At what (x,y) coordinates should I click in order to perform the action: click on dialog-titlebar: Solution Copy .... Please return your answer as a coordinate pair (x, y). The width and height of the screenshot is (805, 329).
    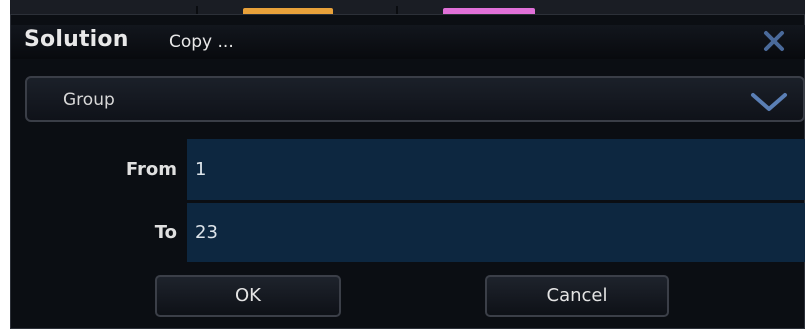
    Looking at the image, I should click on (408, 42).